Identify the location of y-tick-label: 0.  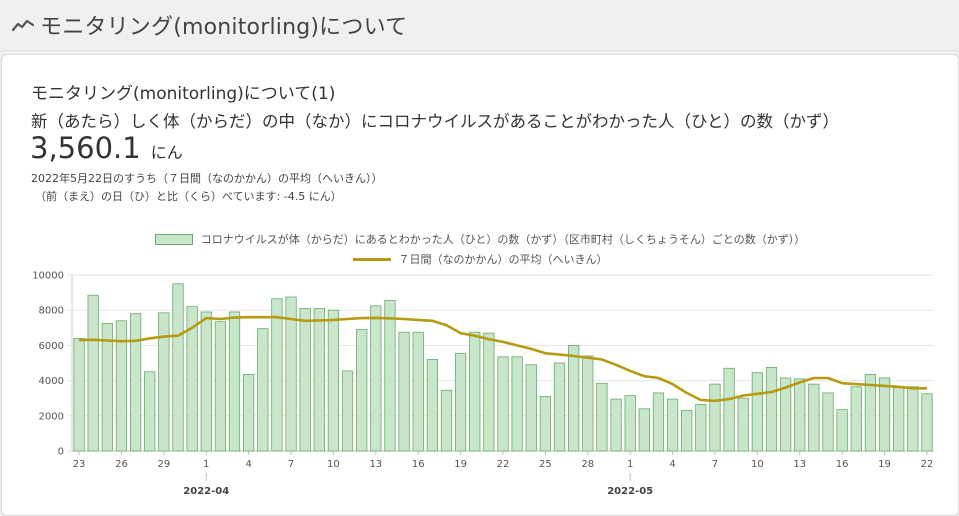
(61, 452).